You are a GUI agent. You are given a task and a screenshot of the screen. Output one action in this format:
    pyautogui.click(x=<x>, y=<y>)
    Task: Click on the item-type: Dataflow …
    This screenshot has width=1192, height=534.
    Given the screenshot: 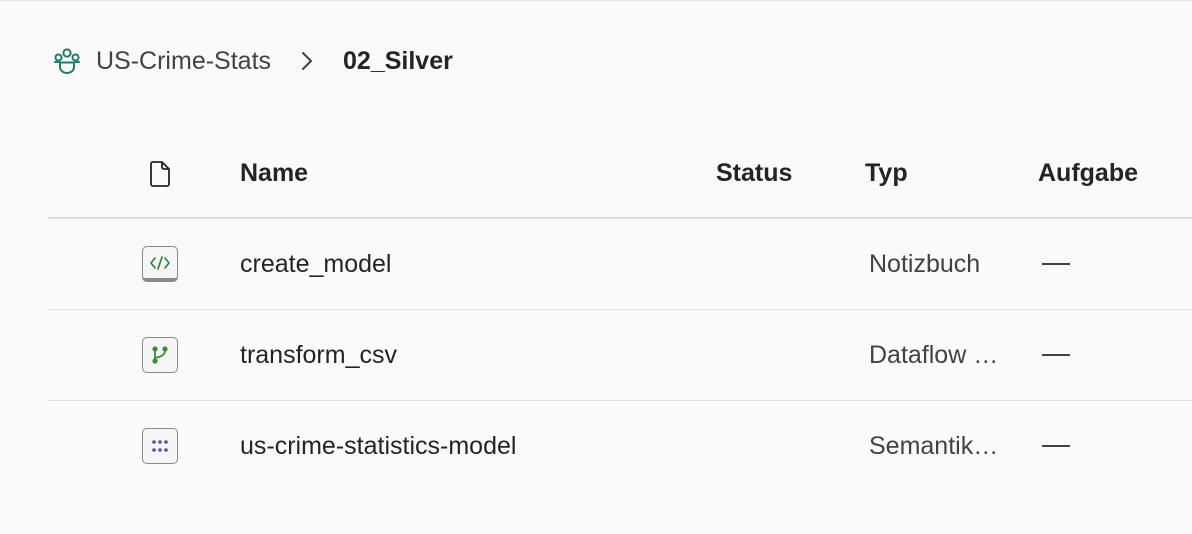 What is the action you would take?
    pyautogui.click(x=934, y=354)
    